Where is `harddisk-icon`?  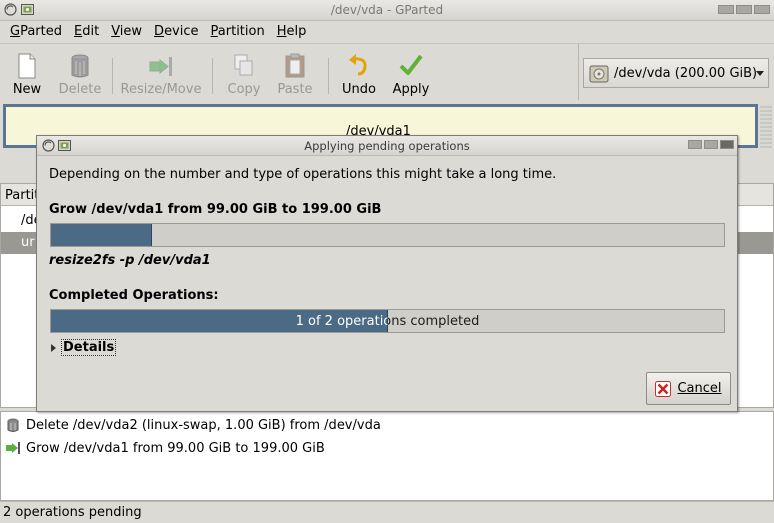
harddisk-icon is located at coordinates (599, 74).